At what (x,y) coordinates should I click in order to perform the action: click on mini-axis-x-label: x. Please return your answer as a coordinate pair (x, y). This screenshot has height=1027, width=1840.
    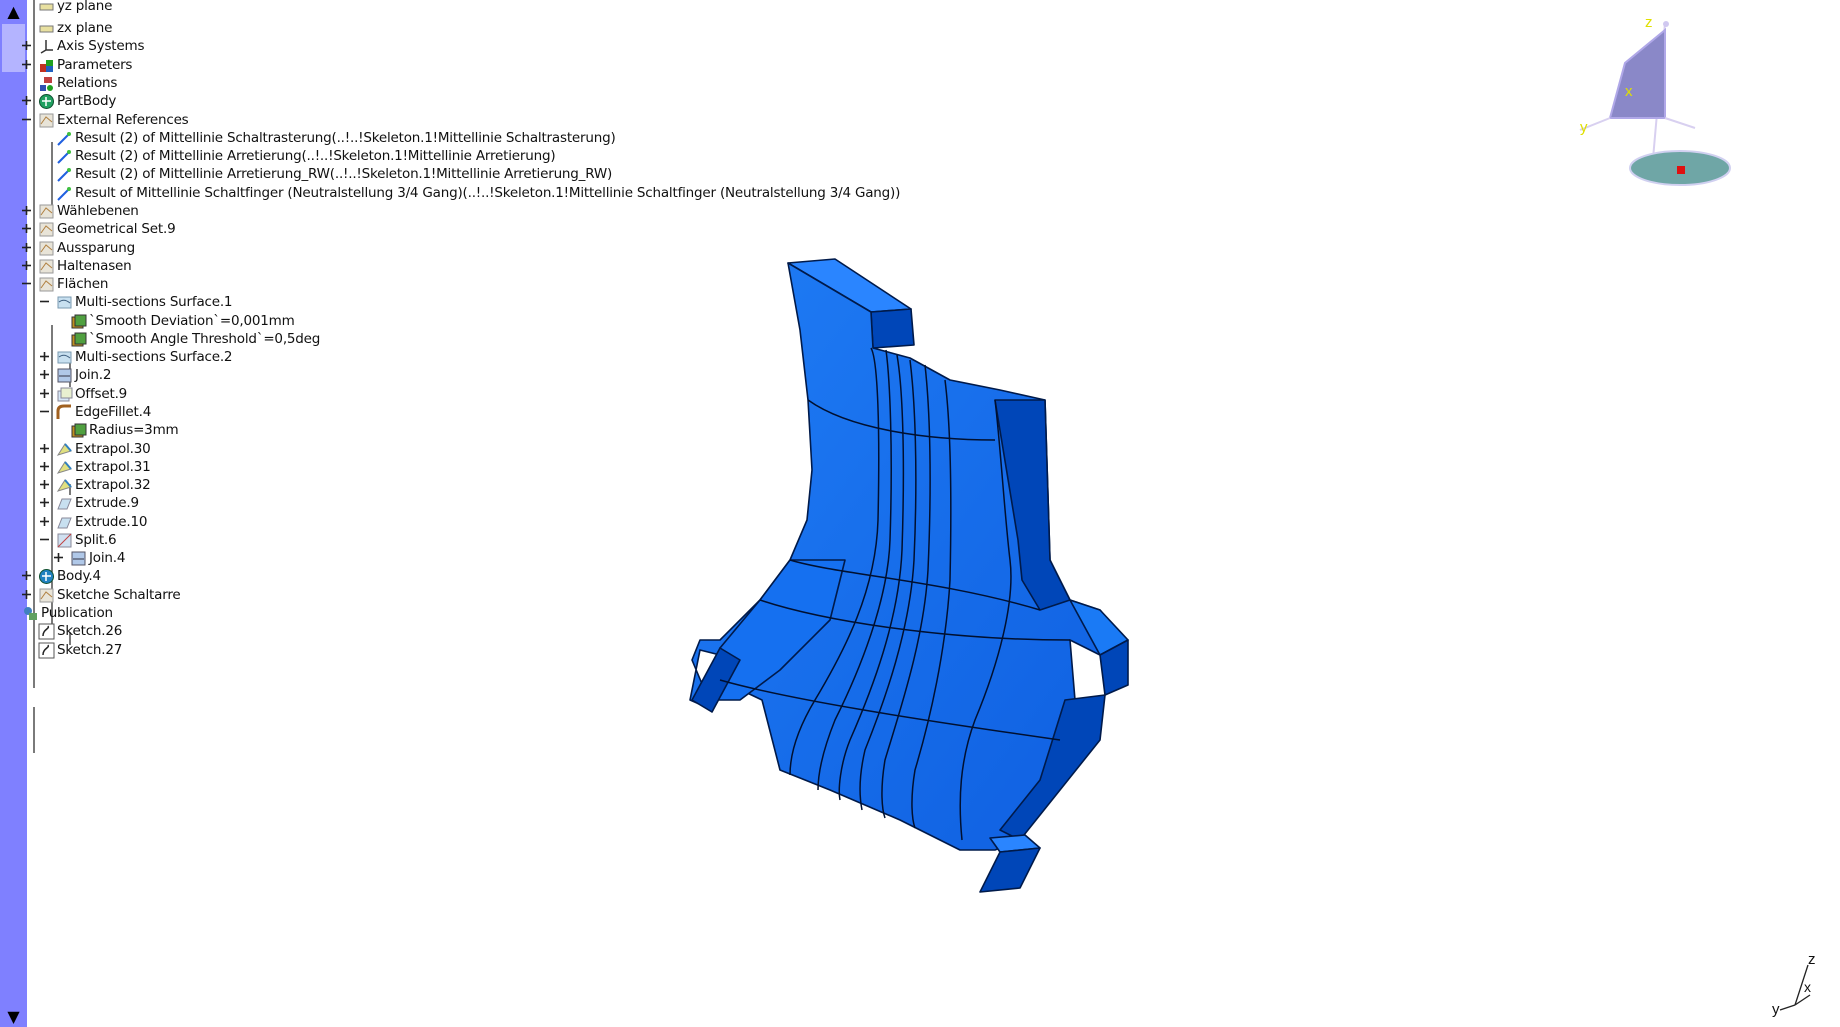
    Looking at the image, I should click on (1807, 987).